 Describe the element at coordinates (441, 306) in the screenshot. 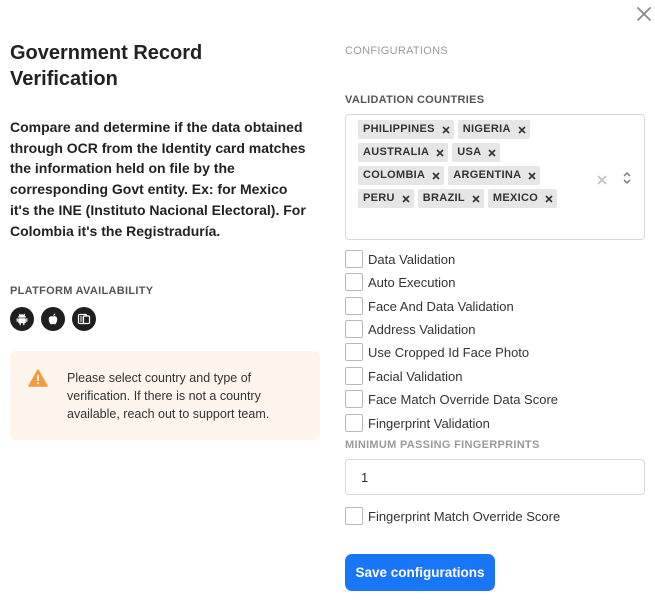

I see `checkbox-label: Face And Data Validation` at that location.